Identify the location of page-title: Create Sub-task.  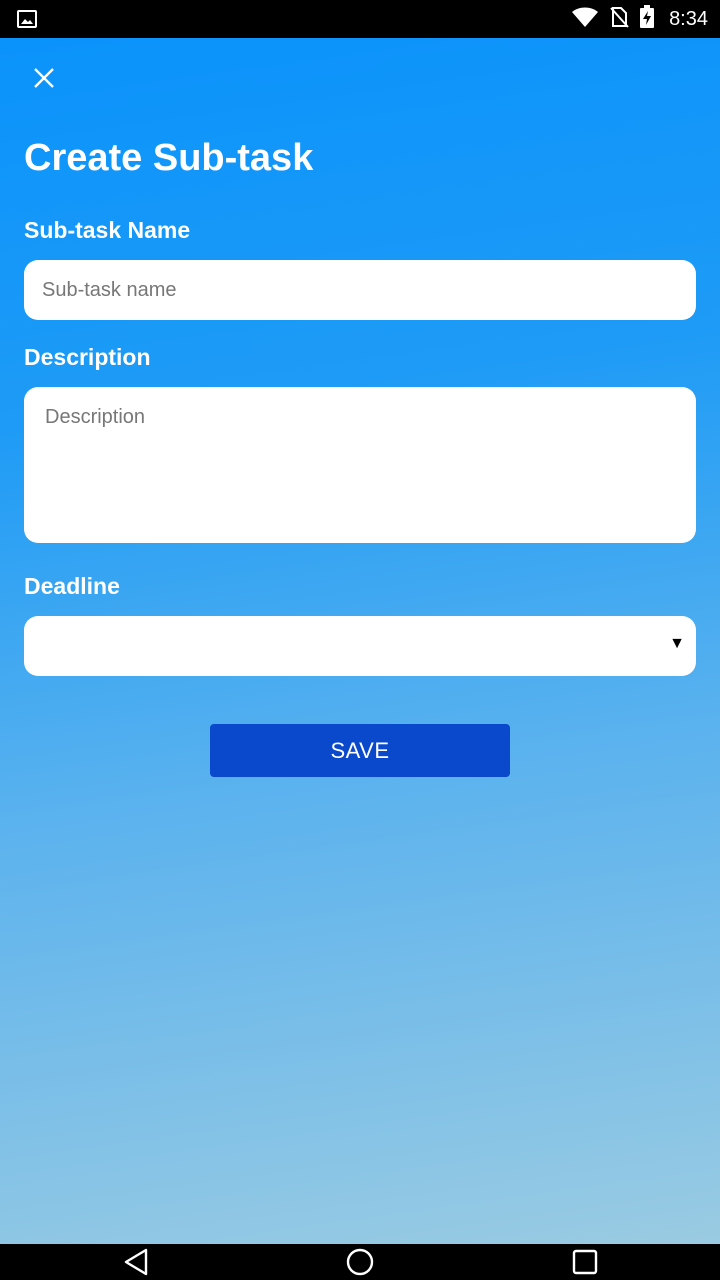
(169, 158).